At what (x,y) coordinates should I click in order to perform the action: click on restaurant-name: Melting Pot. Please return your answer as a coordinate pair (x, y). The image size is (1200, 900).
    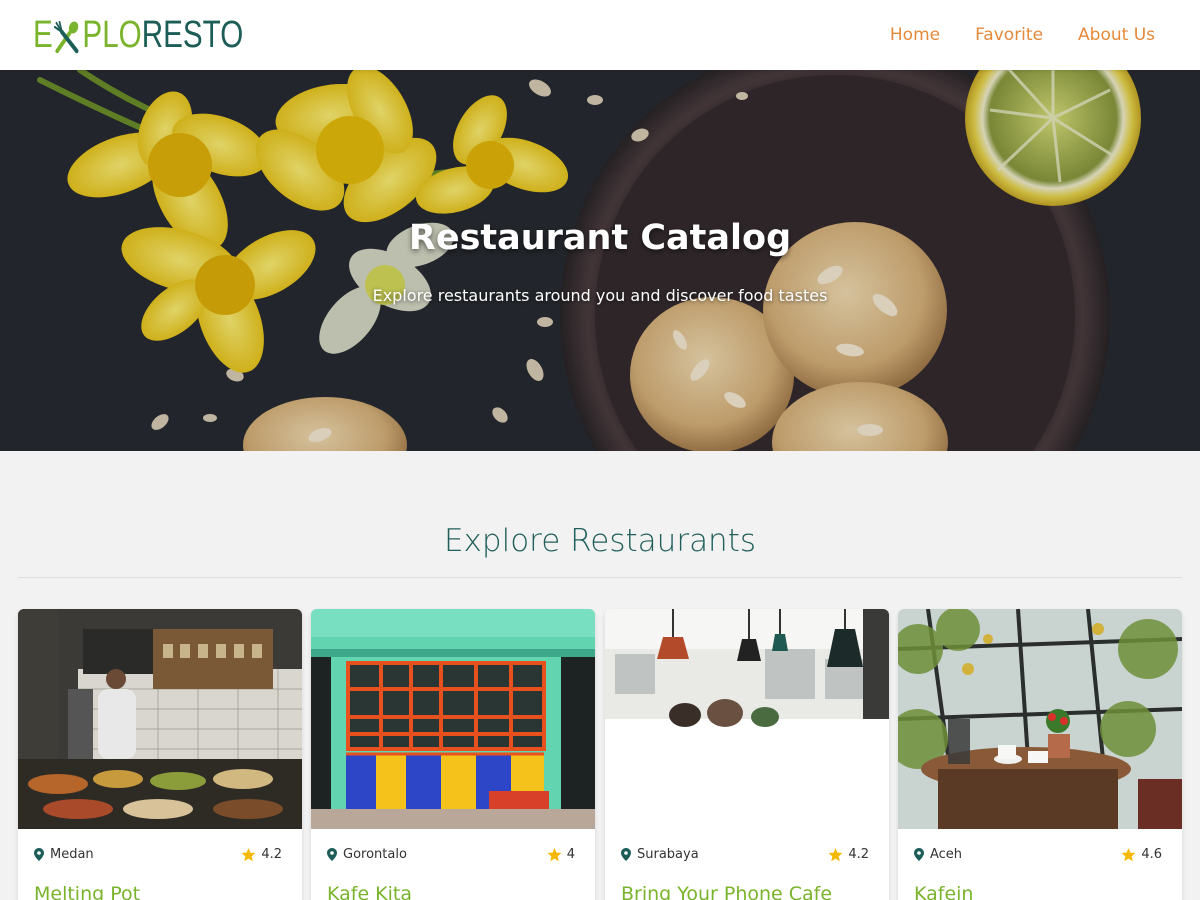
    Looking at the image, I should click on (87, 891).